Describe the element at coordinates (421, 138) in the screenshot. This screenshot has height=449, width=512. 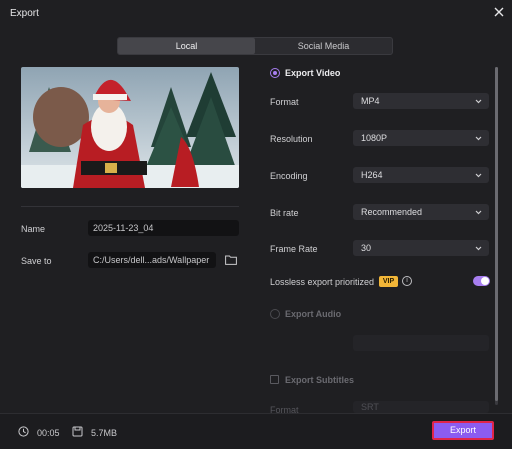
I see `resolution-select: 1080P` at that location.